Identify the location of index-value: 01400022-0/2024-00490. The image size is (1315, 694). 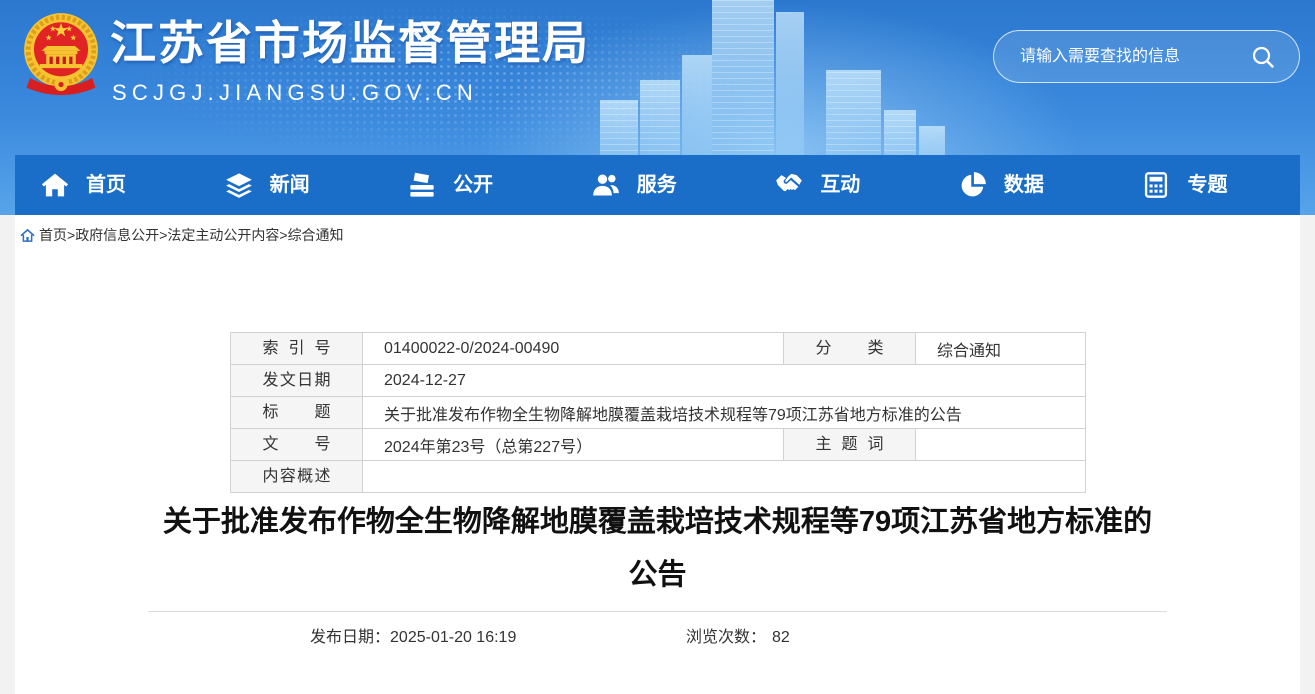
(573, 348).